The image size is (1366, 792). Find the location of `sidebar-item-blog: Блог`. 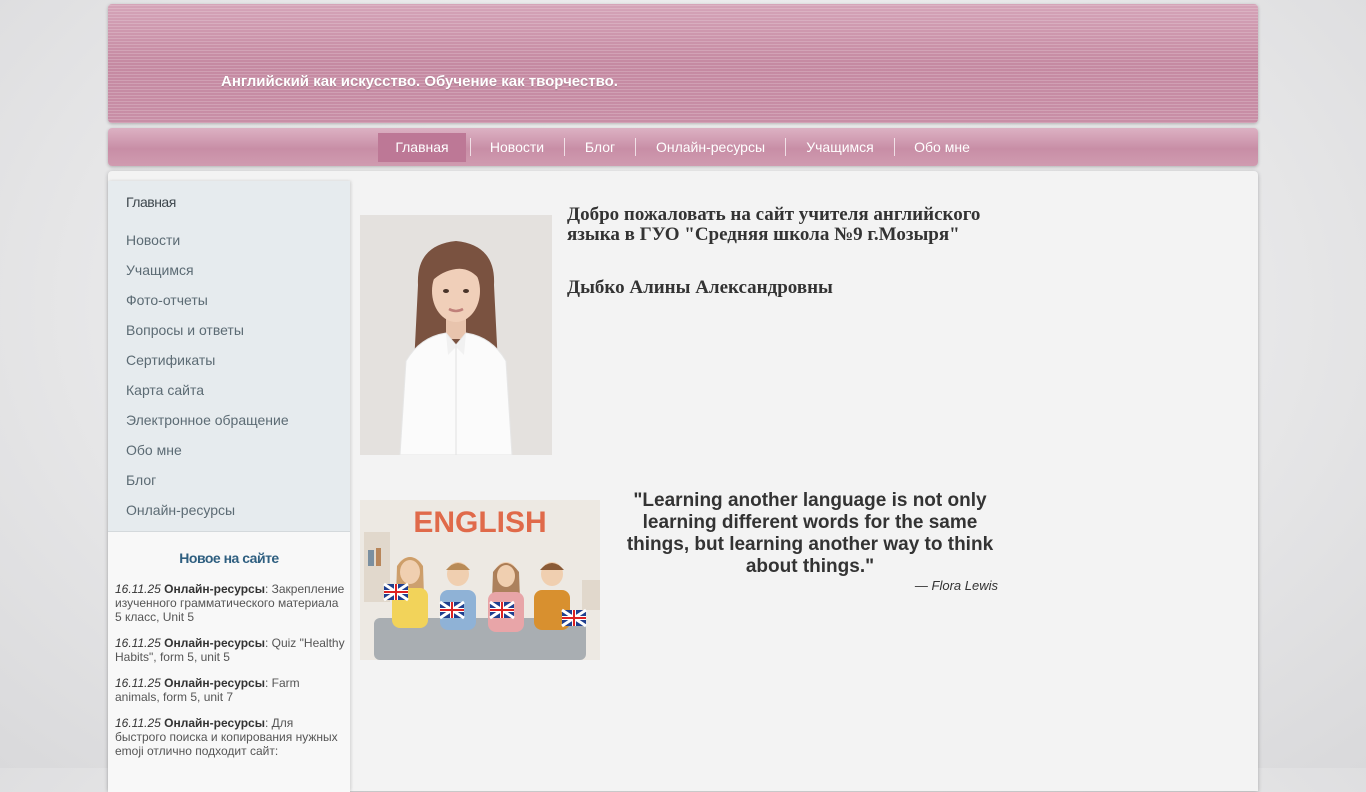

sidebar-item-blog: Блог is located at coordinates (141, 480).